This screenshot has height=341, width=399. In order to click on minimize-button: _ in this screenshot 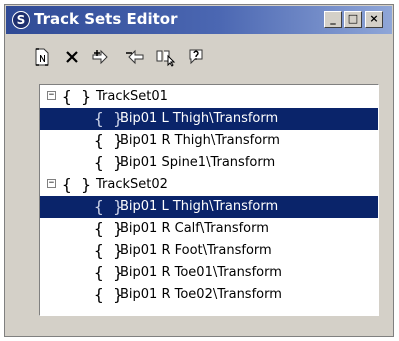, I will do `click(333, 19)`.